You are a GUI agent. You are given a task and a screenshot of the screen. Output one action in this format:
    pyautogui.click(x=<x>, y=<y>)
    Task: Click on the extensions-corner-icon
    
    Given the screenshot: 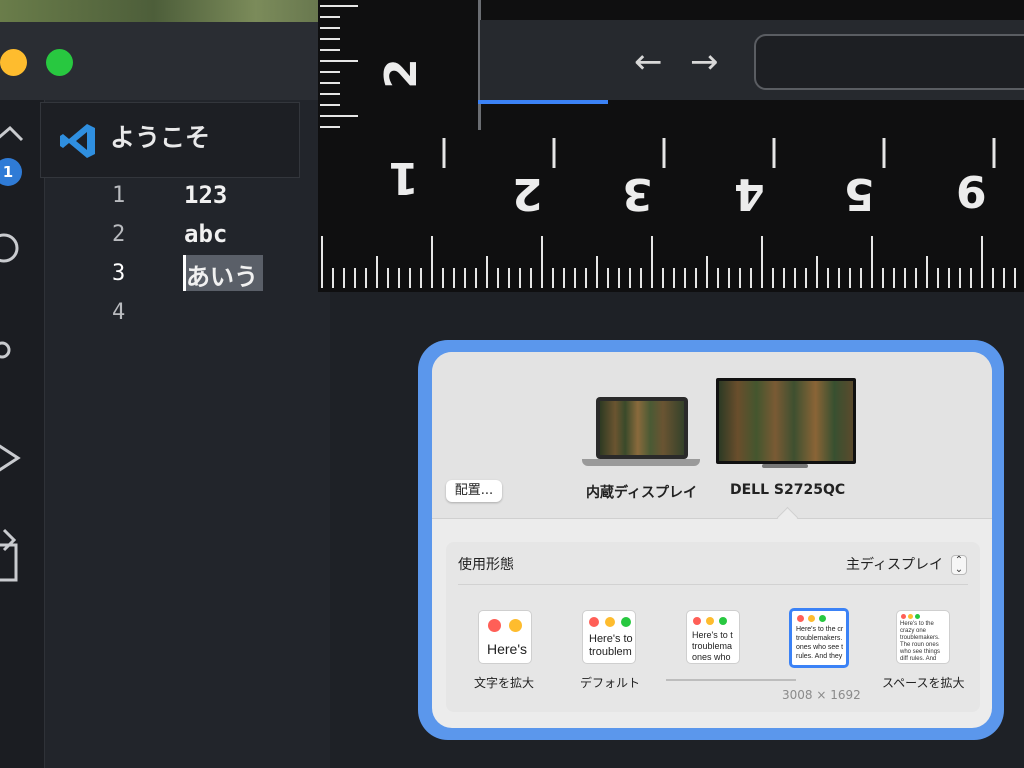 What is the action you would take?
    pyautogui.click(x=9, y=540)
    